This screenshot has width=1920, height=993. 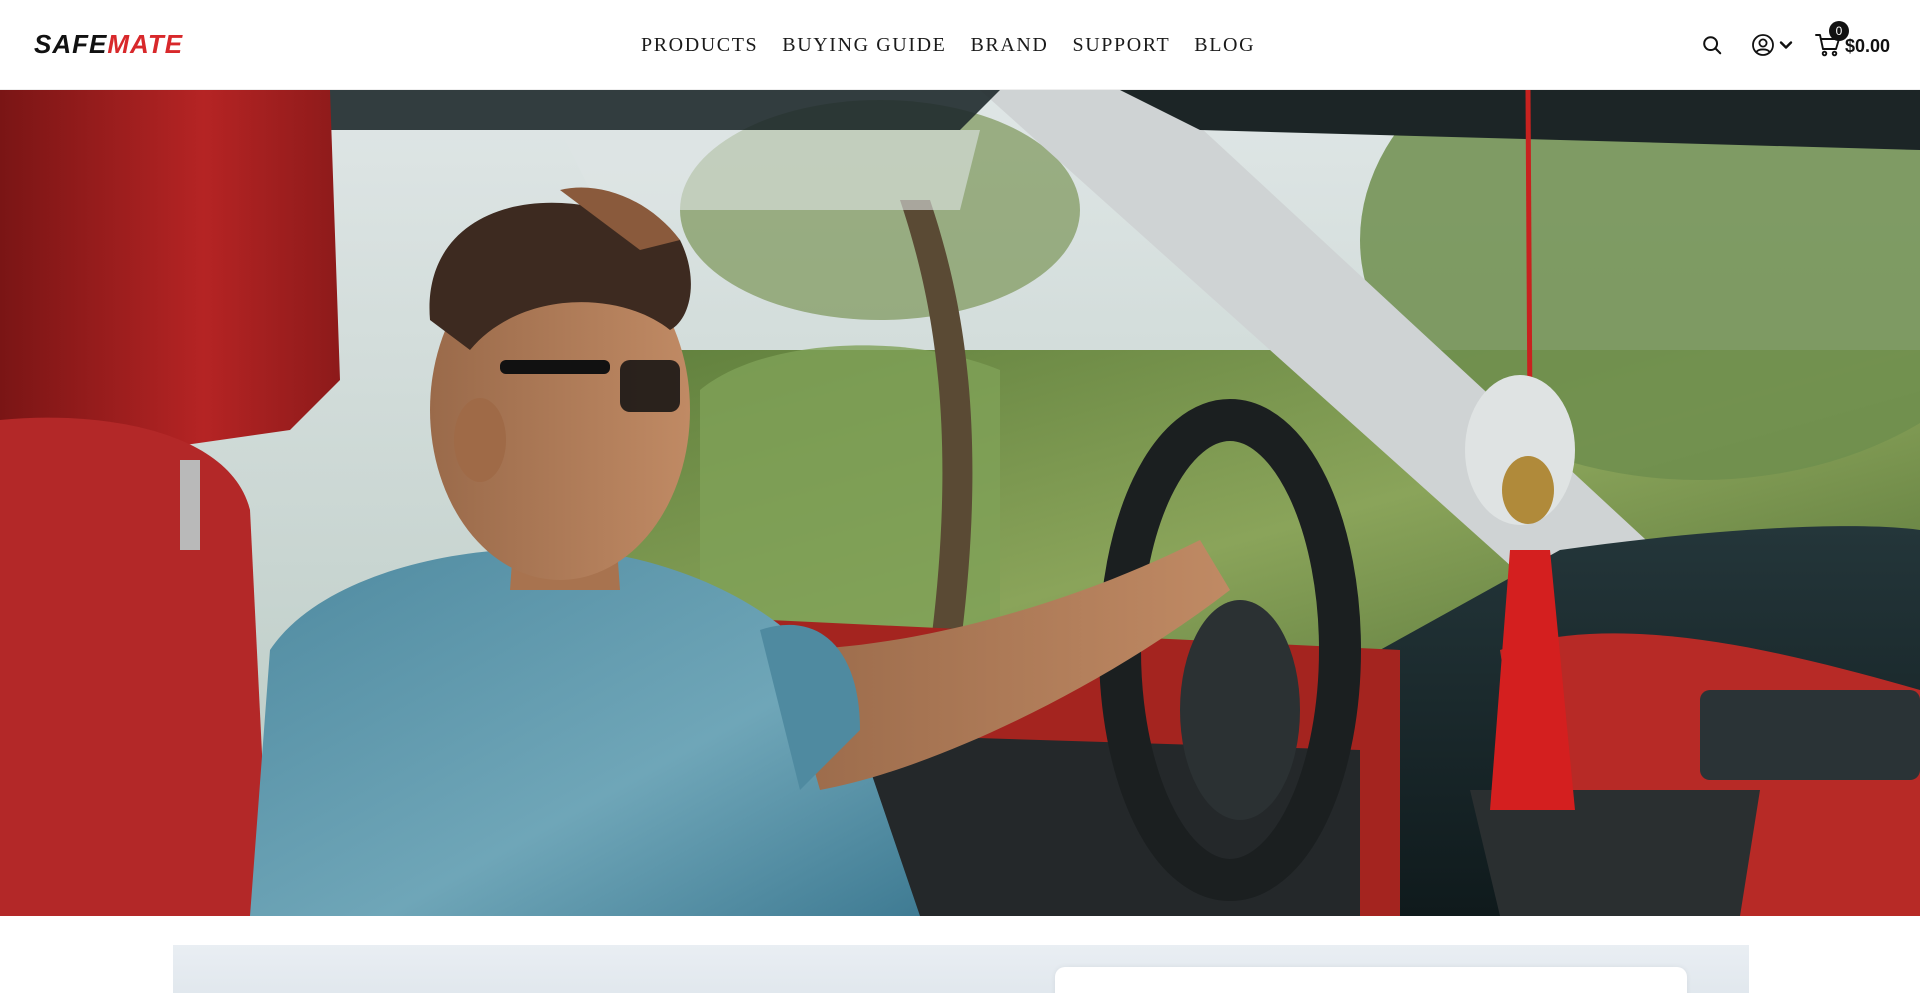 I want to click on search-icon, so click(x=1712, y=45).